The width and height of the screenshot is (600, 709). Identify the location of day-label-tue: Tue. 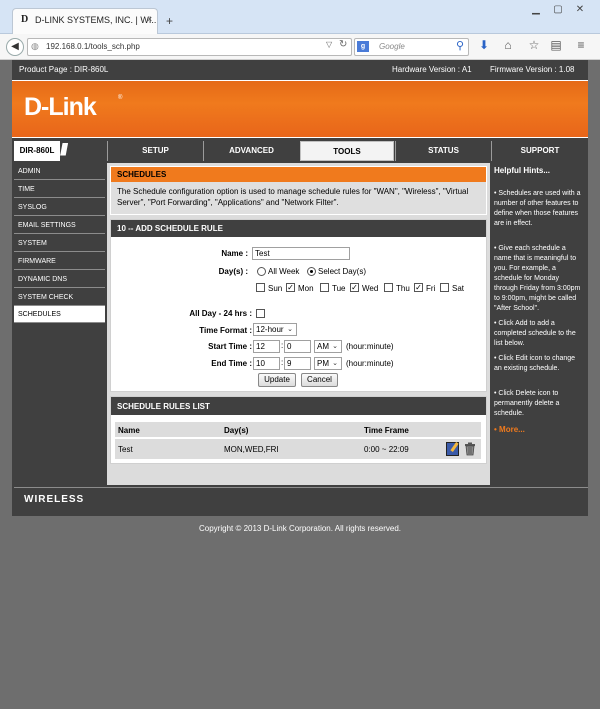
(339, 288).